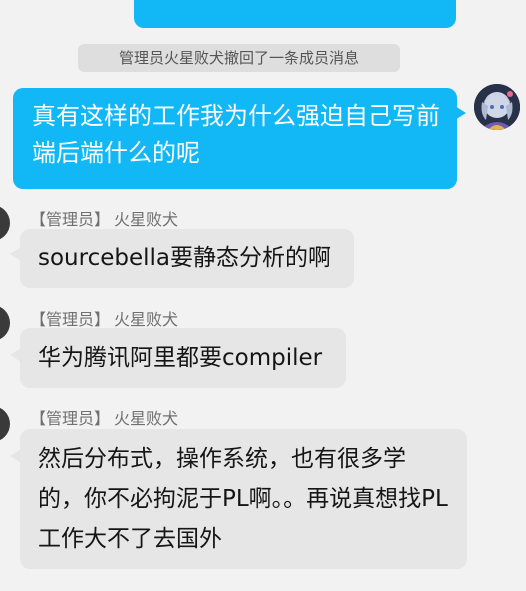 The width and height of the screenshot is (526, 591). What do you see at coordinates (460, 113) in the screenshot?
I see `outgoing-bubble-tail` at bounding box center [460, 113].